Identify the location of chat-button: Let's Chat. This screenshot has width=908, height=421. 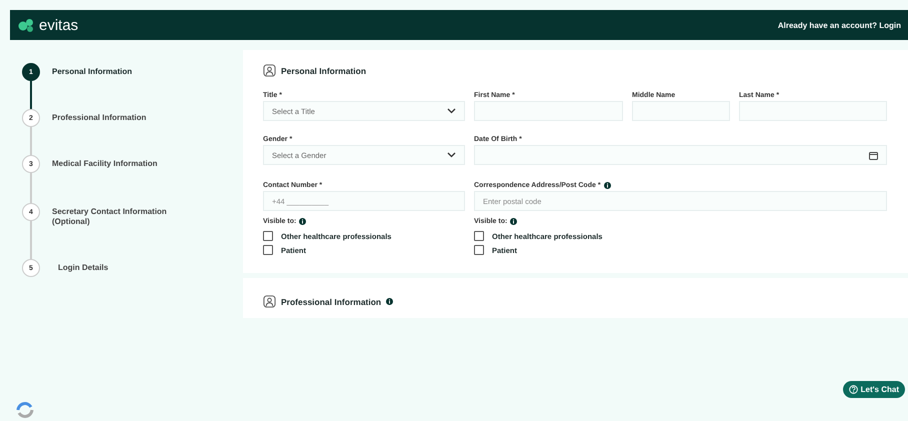
(873, 389).